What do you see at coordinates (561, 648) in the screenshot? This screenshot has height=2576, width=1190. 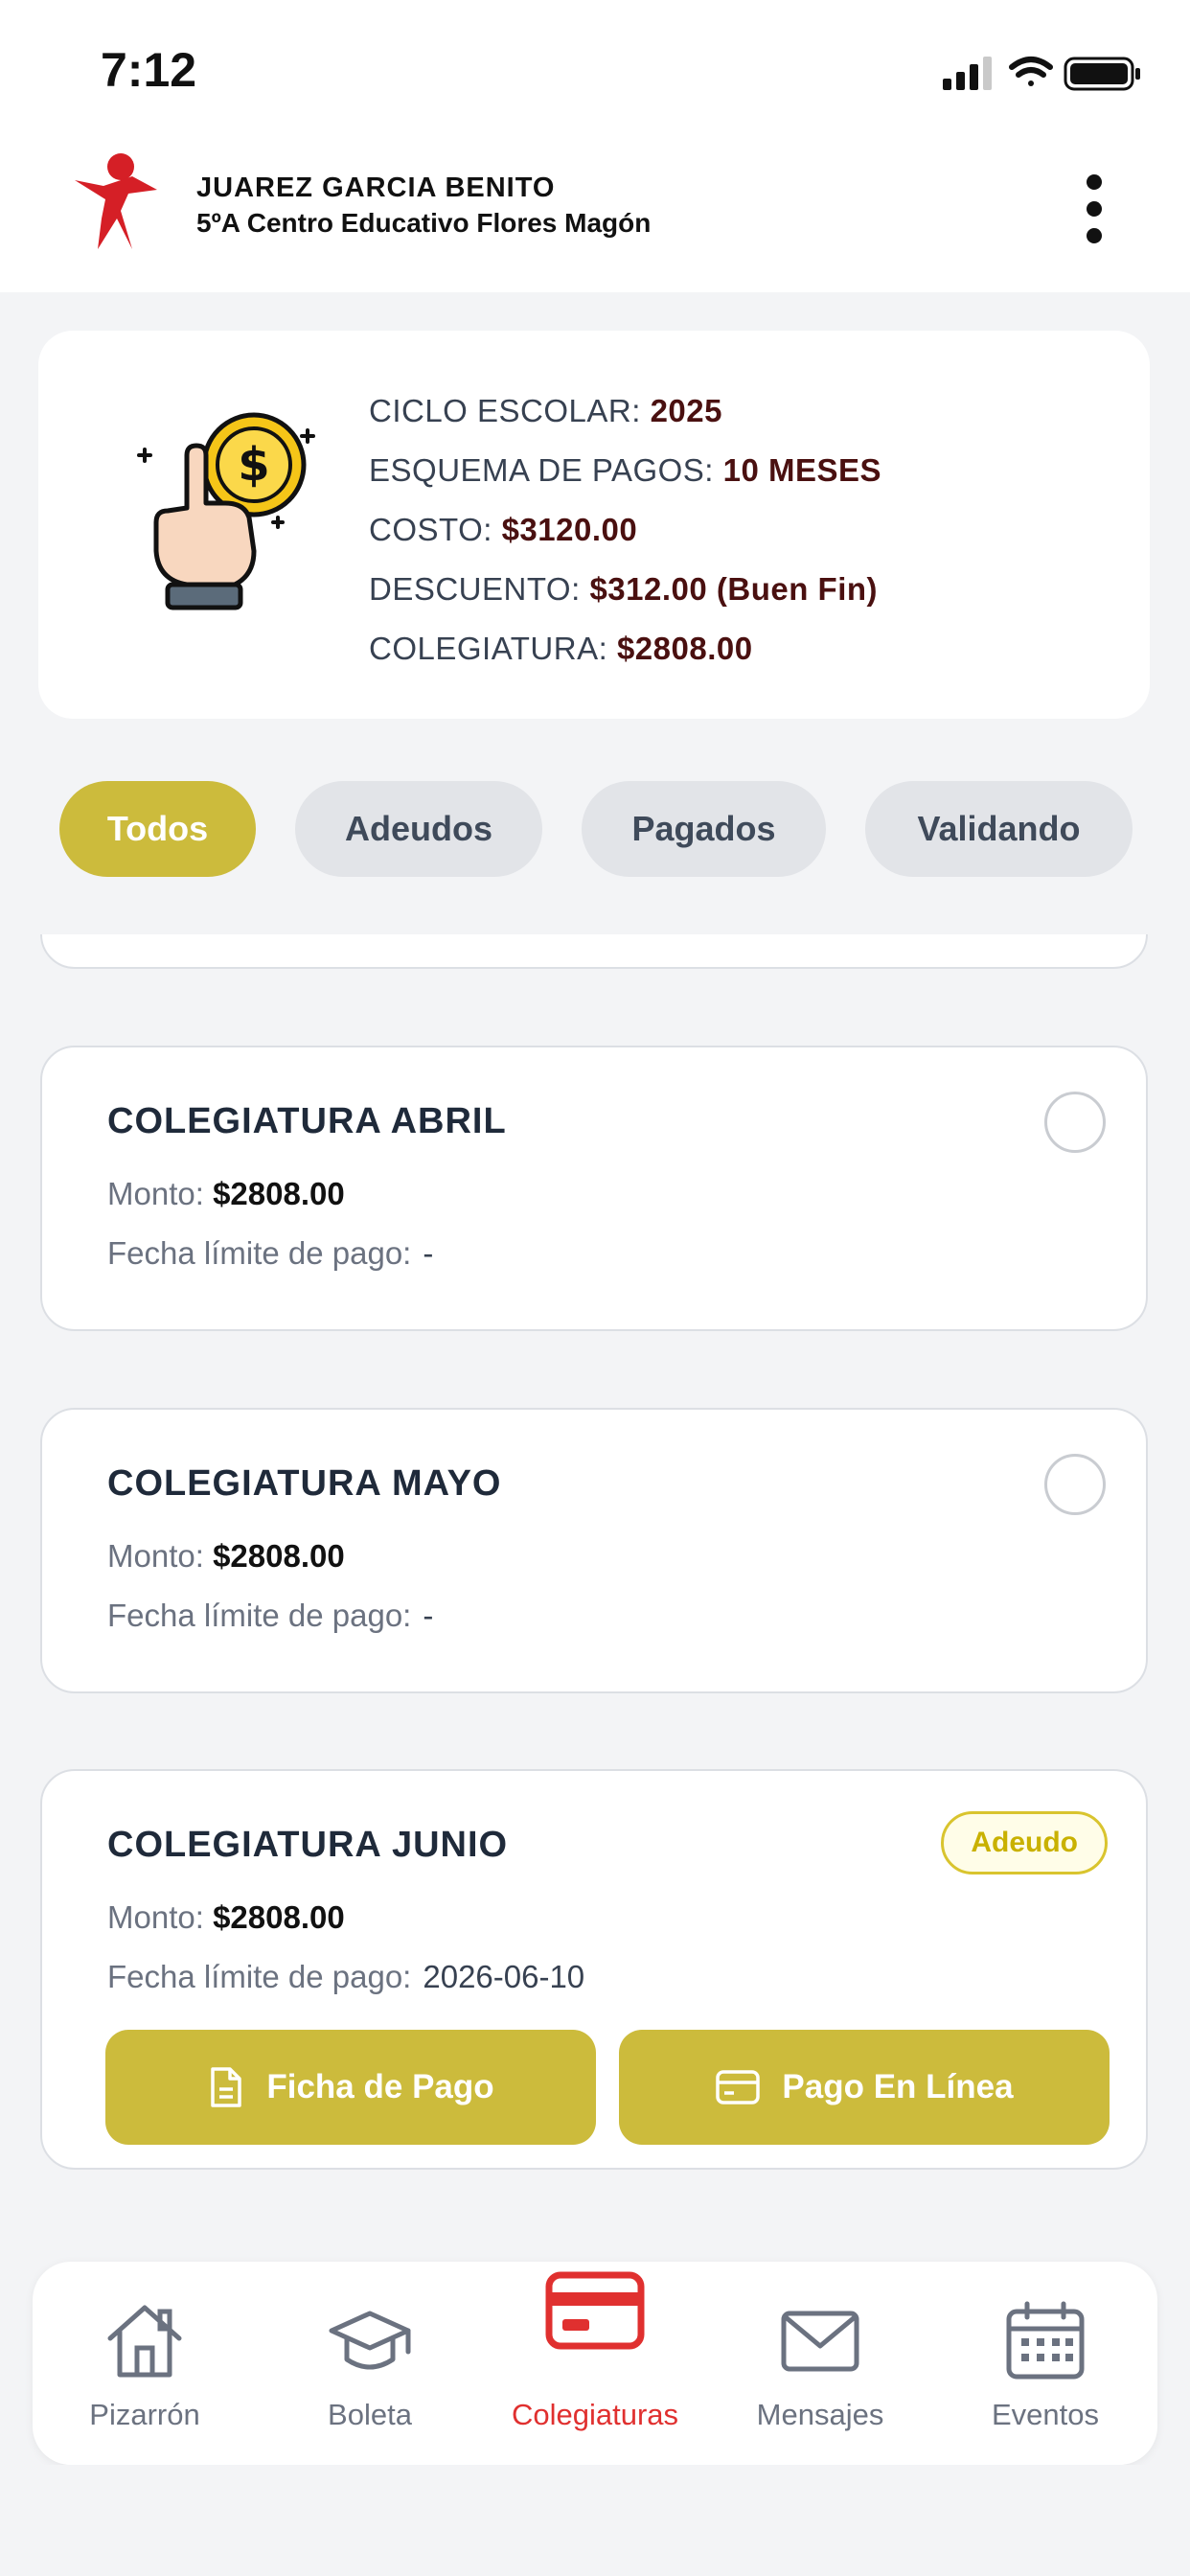 I see `summary-colegiatura: COLEGIATURA: $2808.00` at bounding box center [561, 648].